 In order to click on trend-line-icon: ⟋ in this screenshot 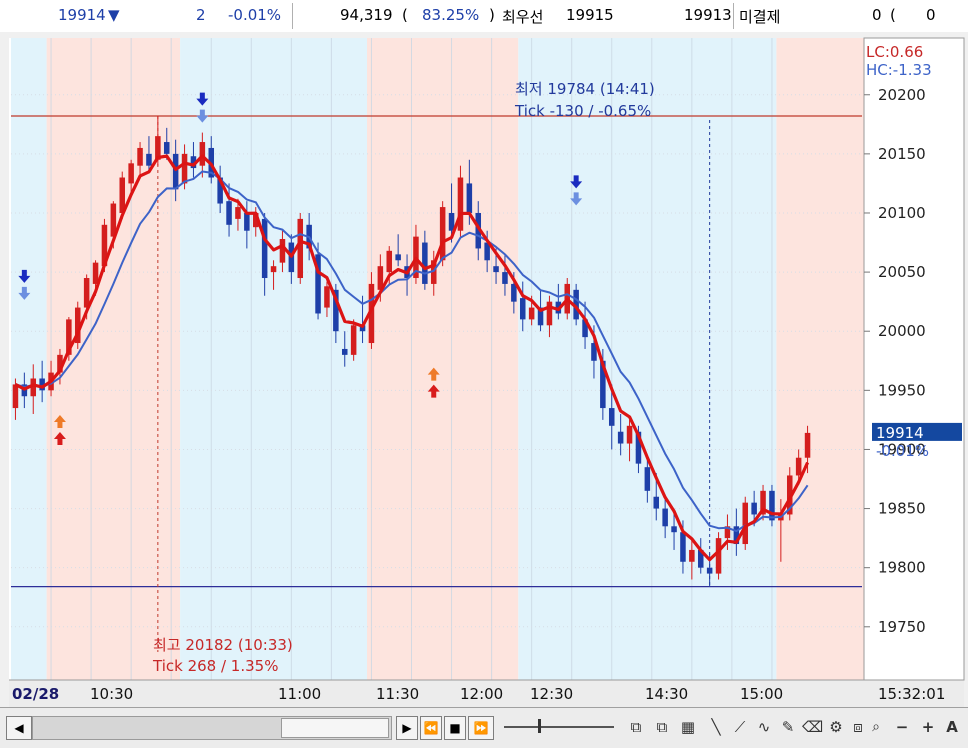, I will do `click(740, 727)`.